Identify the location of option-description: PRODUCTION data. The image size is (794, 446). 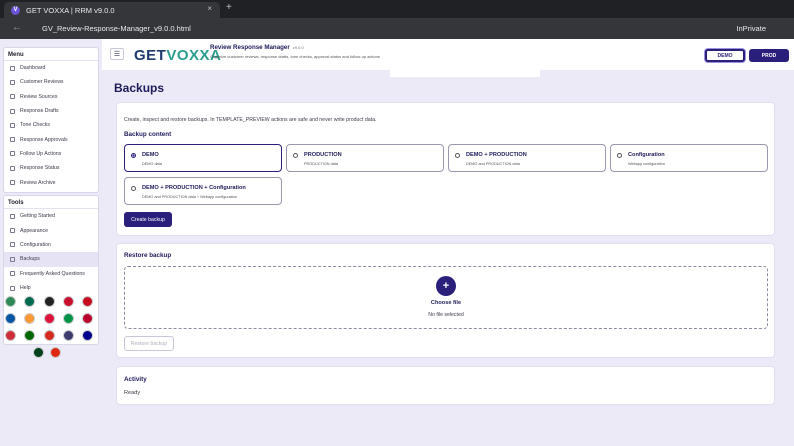
(321, 164).